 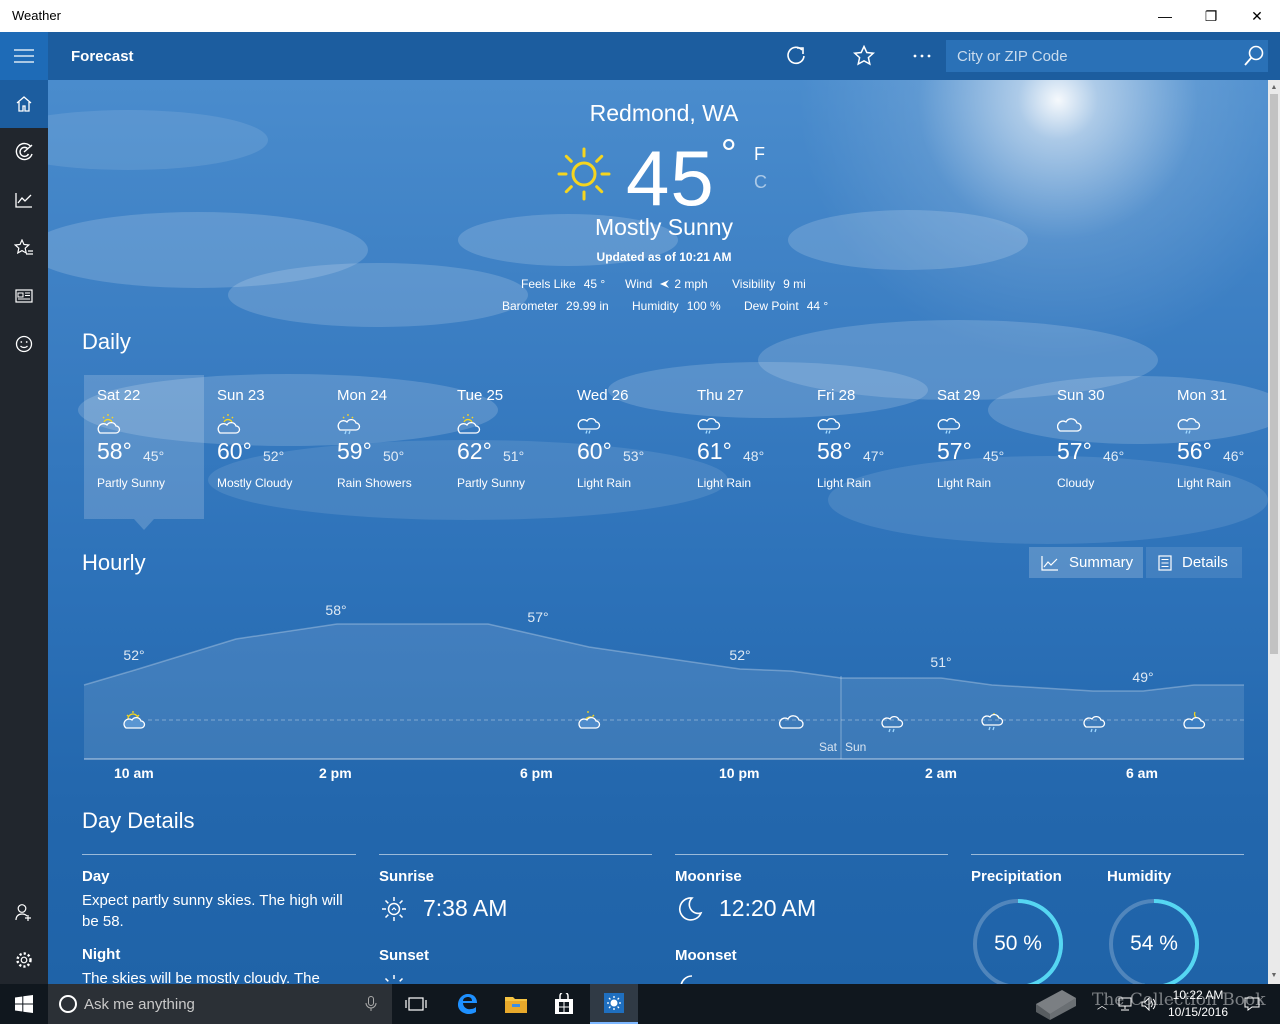 I want to click on clock-time: 10:22 AM, so click(x=1198, y=995).